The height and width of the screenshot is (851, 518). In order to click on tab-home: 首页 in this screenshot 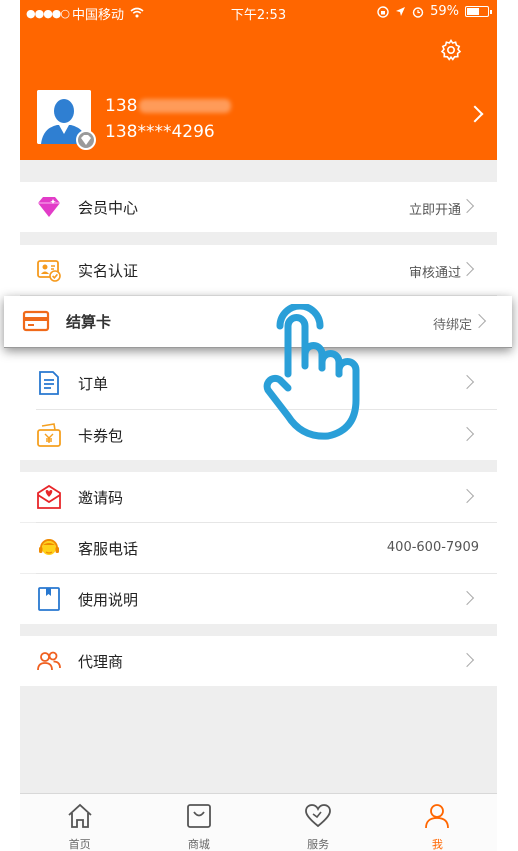, I will do `click(79, 822)`.